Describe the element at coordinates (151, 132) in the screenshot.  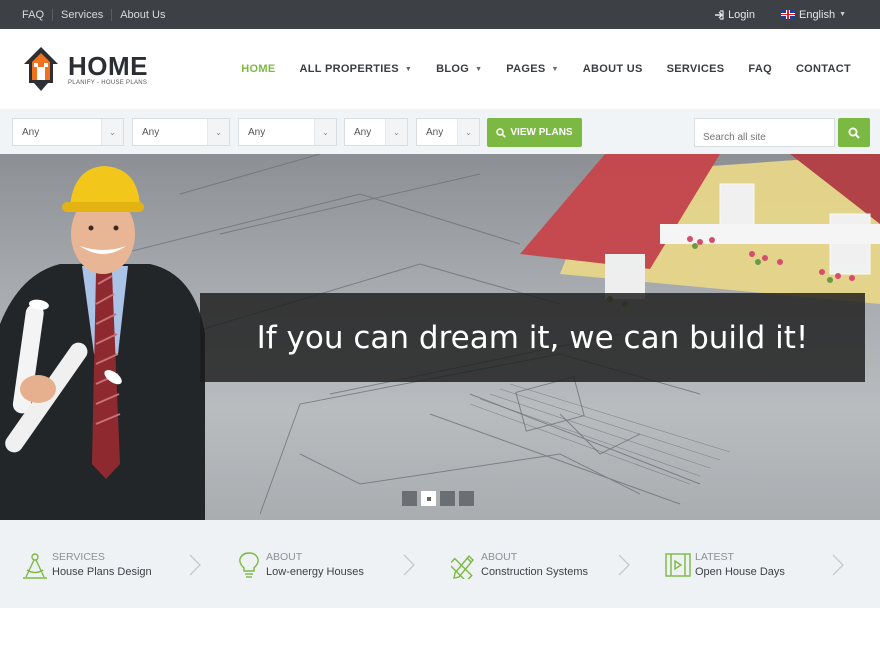
I see `filter-select-2-value: Any` at that location.